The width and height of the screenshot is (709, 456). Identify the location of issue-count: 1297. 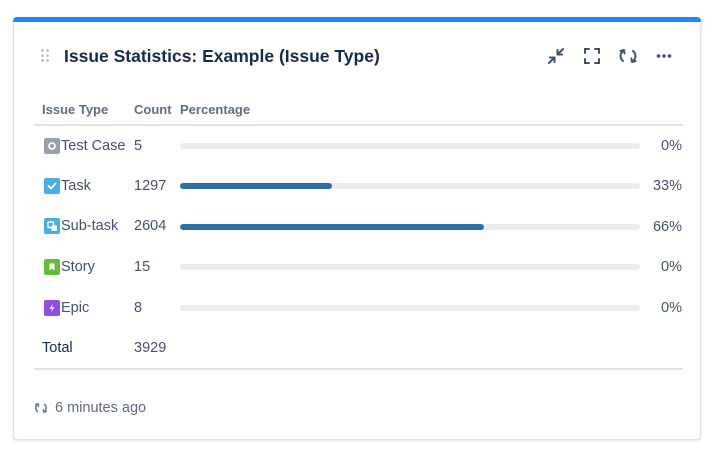
(157, 186).